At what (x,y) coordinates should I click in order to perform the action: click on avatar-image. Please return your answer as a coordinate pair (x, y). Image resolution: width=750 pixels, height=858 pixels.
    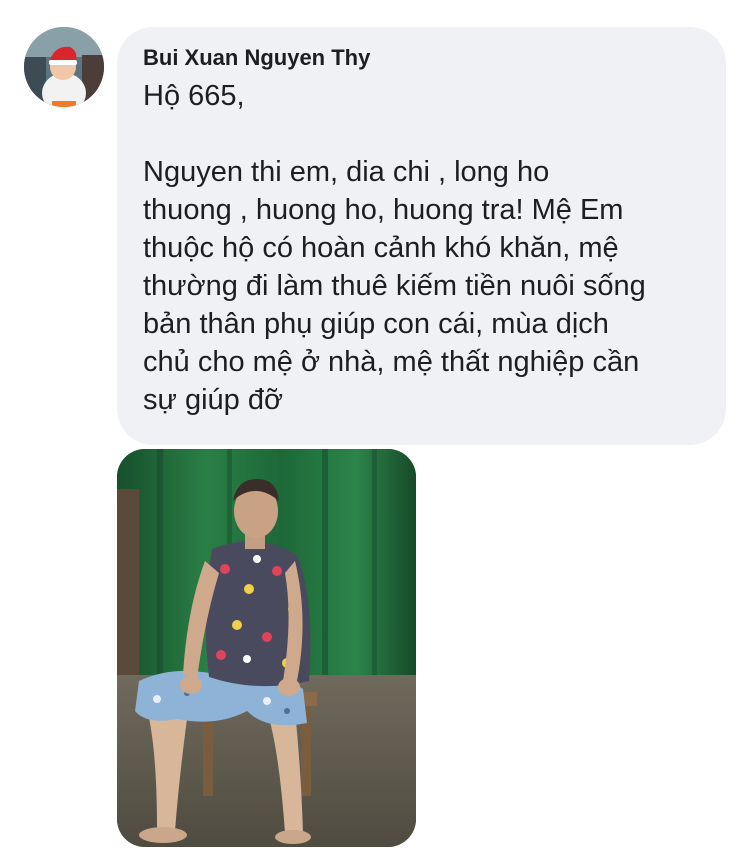
    Looking at the image, I should click on (64, 67).